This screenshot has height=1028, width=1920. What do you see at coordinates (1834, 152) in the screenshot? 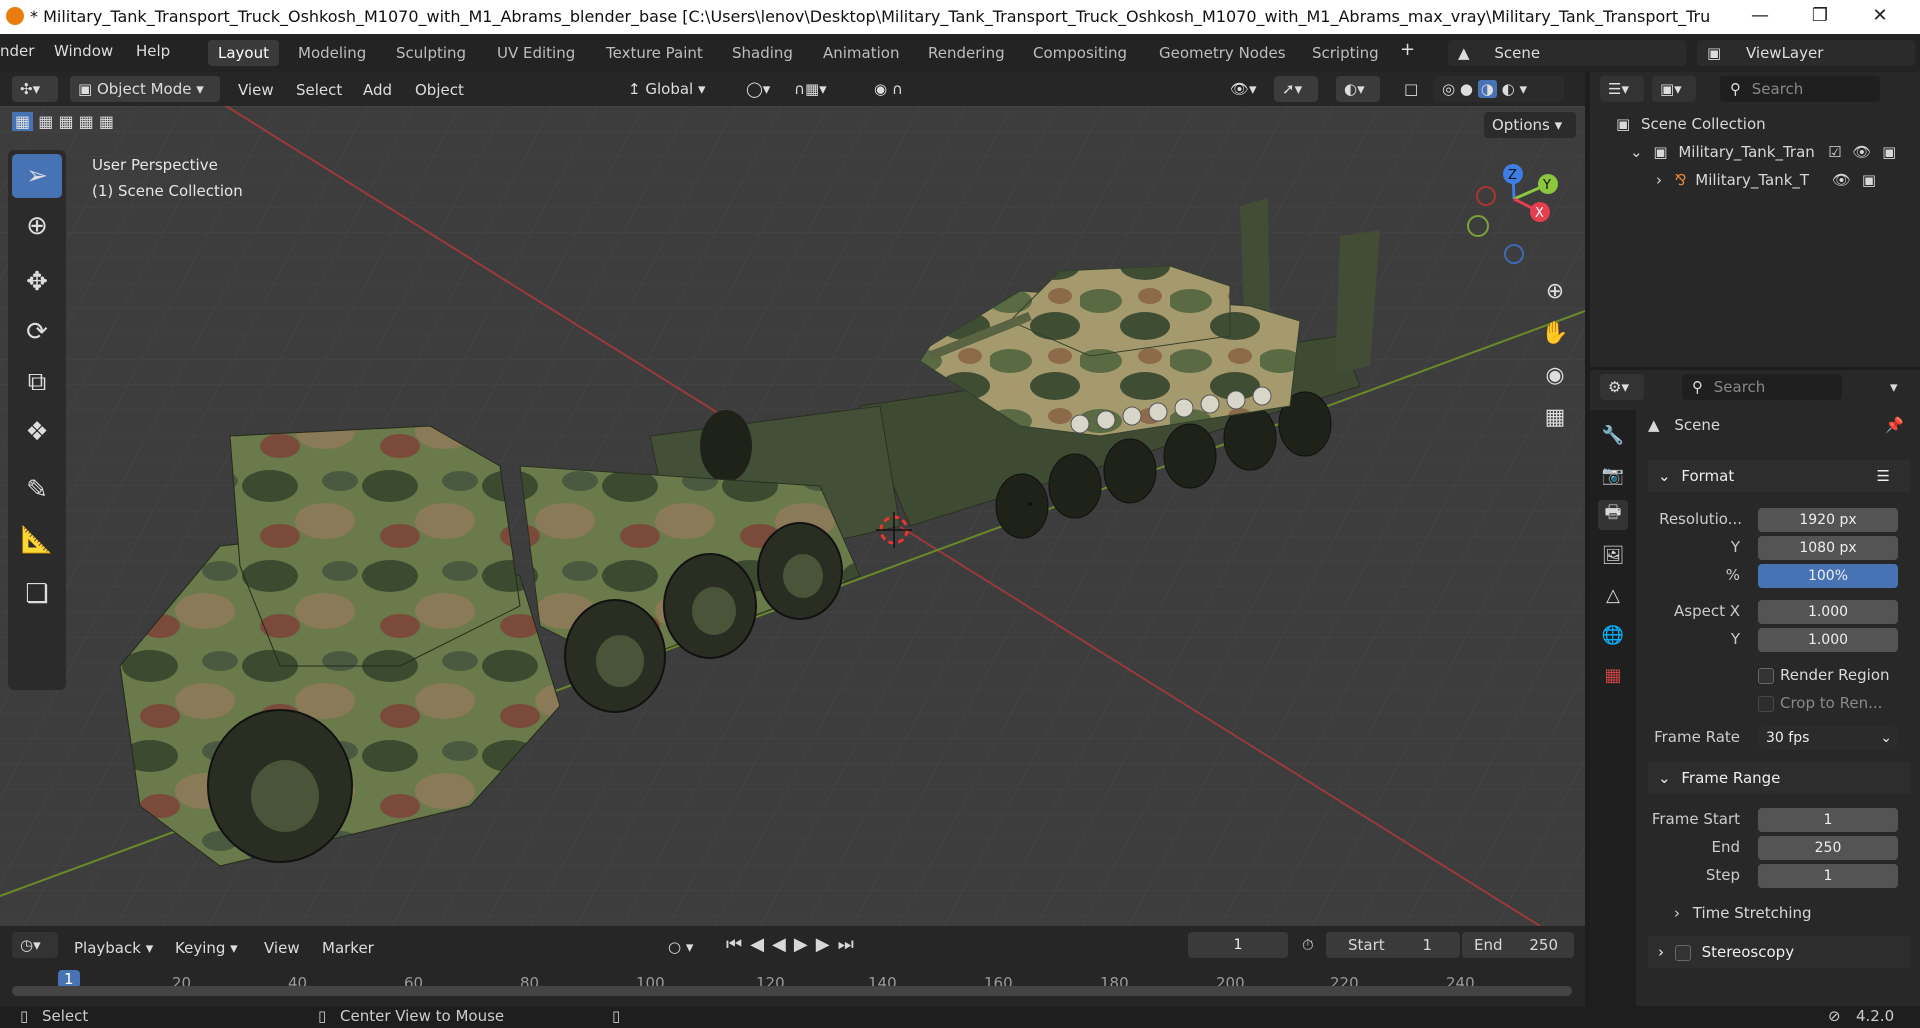
I see `checkbox-icon: ☑` at bounding box center [1834, 152].